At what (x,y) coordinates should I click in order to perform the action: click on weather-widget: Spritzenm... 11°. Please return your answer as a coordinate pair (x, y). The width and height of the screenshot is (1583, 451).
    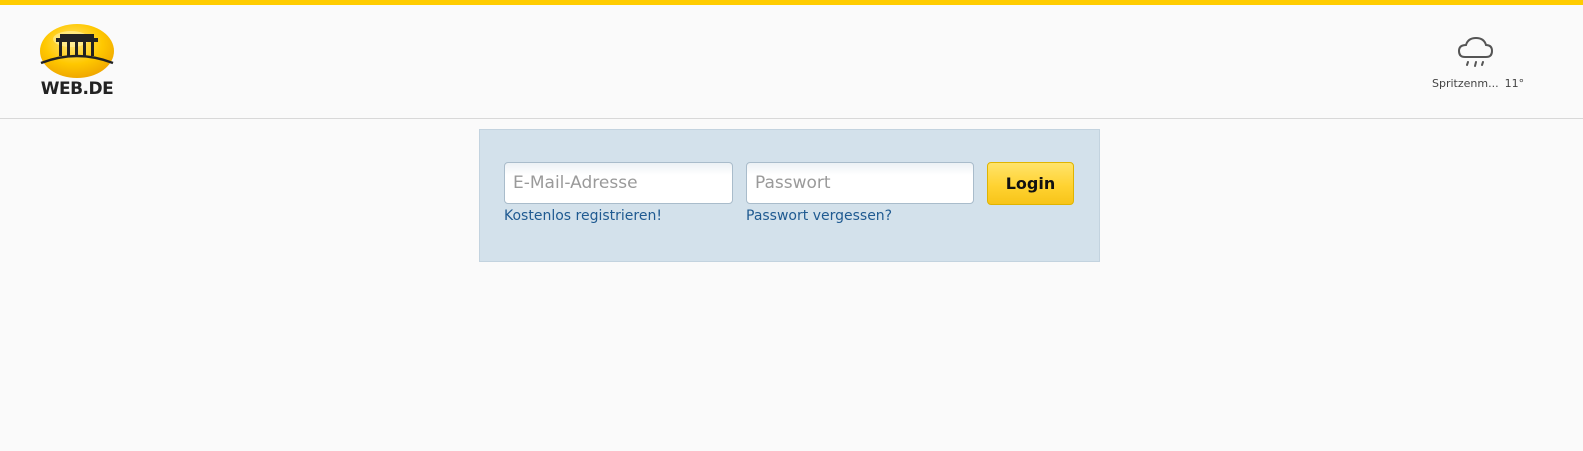
    Looking at the image, I should click on (1480, 63).